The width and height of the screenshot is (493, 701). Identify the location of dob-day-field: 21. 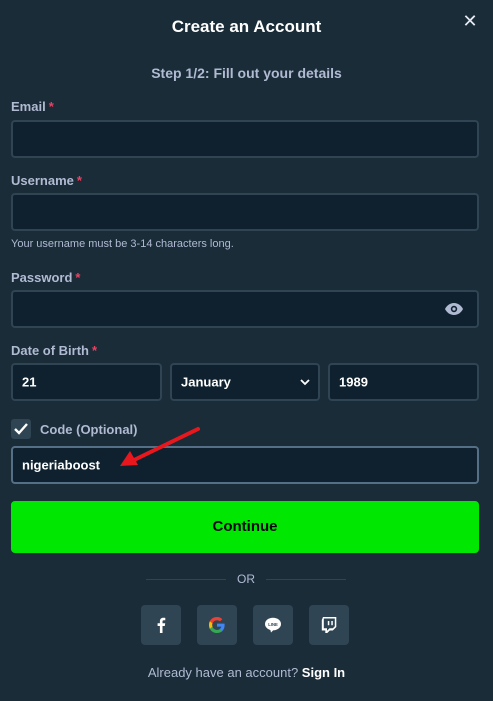
(86, 382).